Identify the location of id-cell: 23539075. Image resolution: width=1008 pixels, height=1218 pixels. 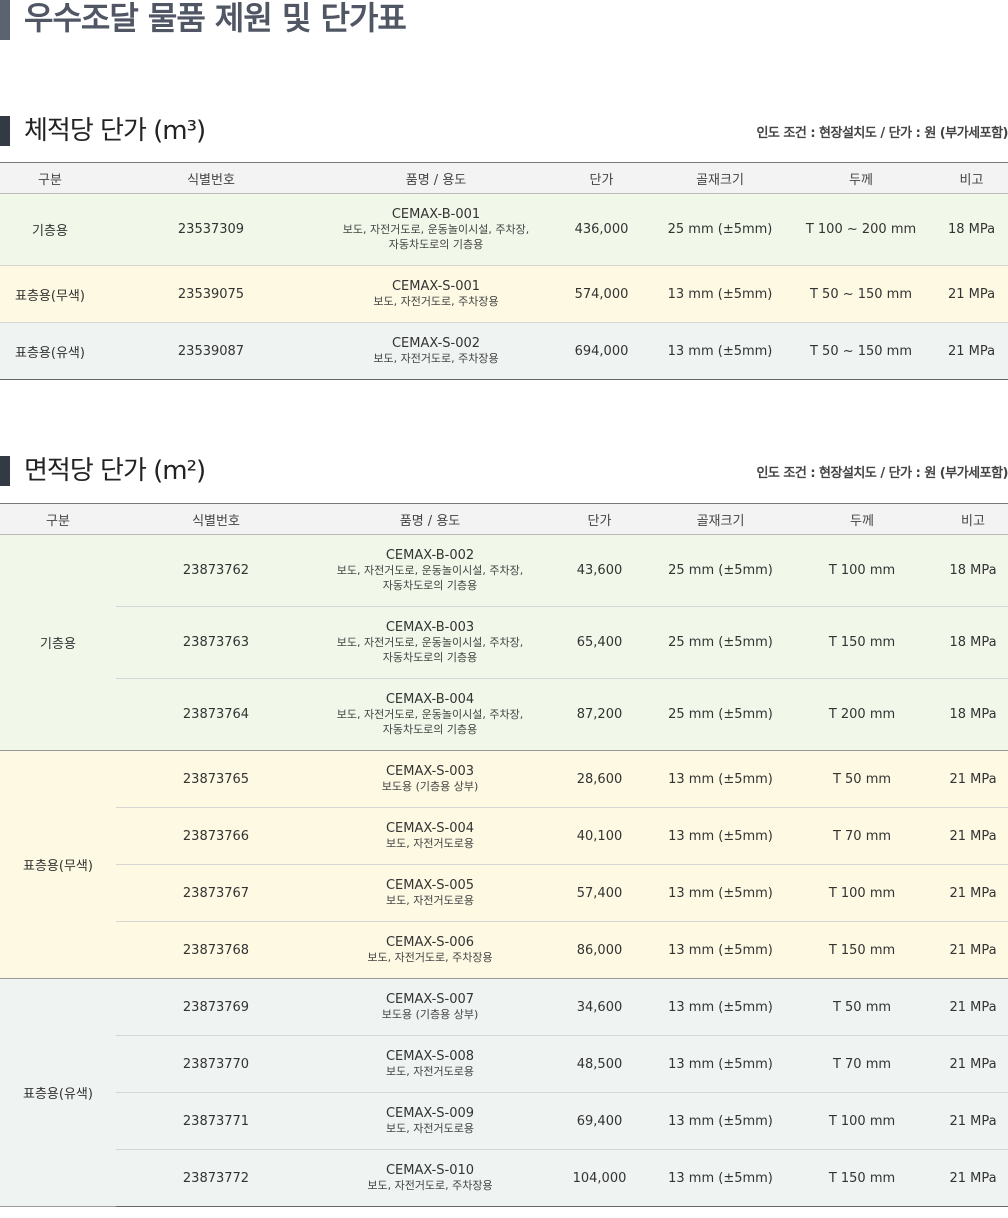
(211, 294).